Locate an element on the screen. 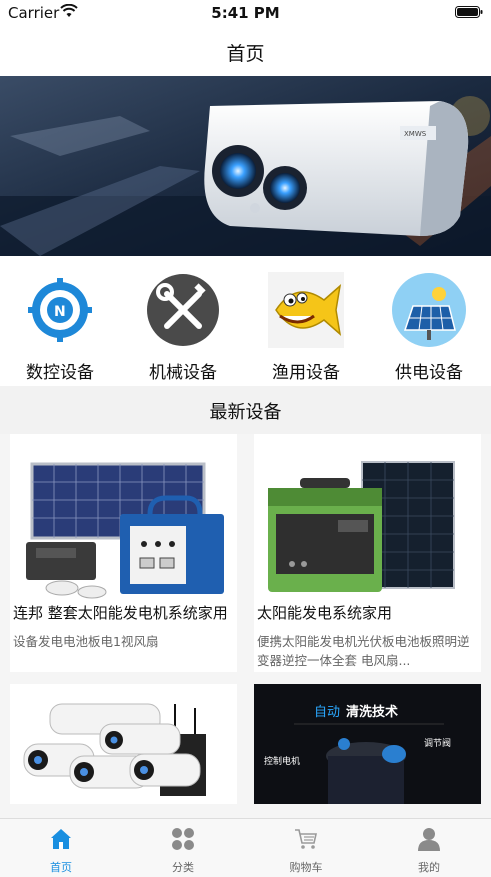  tab-cart: 购物车 is located at coordinates (306, 848).